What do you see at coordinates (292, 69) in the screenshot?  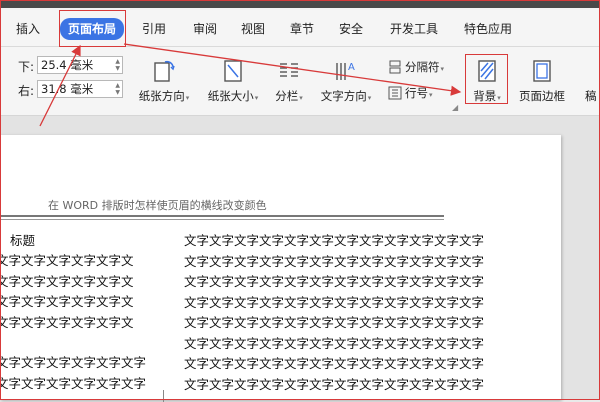 I see `arrow-to-background` at bounding box center [292, 69].